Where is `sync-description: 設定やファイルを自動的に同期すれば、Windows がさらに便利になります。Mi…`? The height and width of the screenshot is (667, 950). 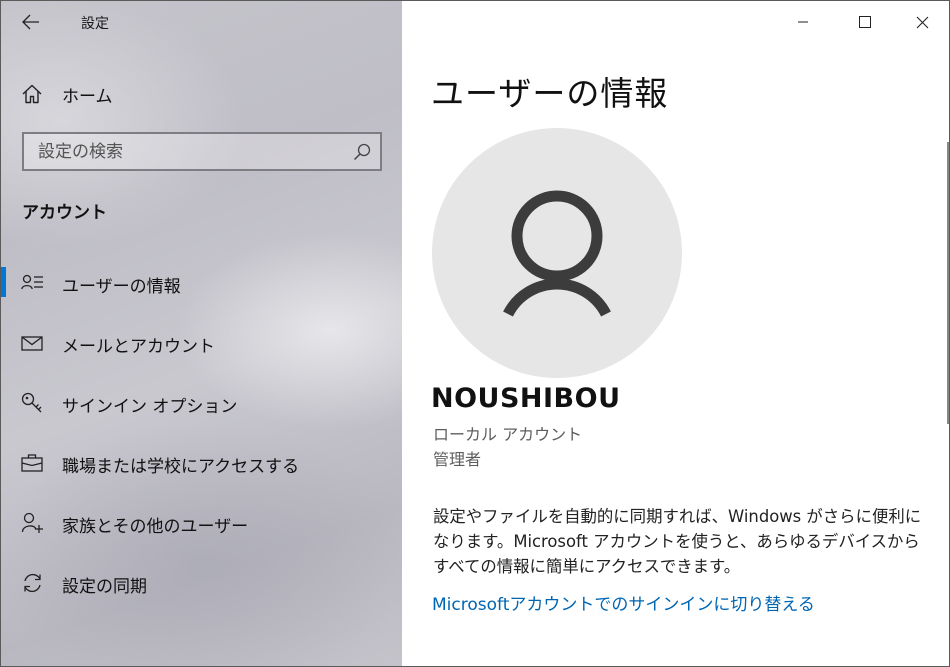 sync-description: 設定やファイルを自動的に同期すれば、Windows がさらに便利になります。Mi… is located at coordinates (677, 541).